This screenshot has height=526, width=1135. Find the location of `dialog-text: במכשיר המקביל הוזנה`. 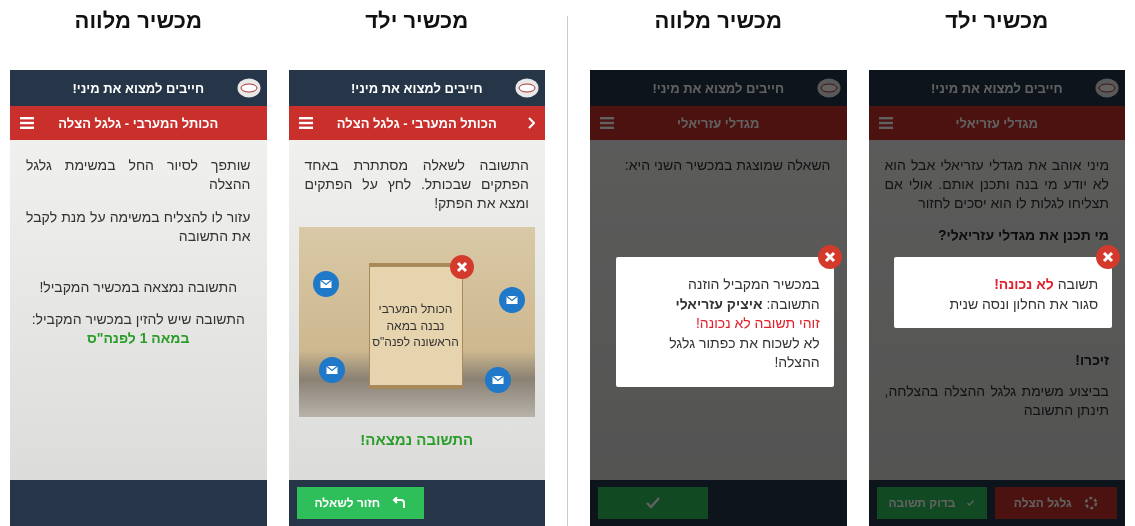

dialog-text: במכשיר המקביל הוזנה is located at coordinates (753, 284).